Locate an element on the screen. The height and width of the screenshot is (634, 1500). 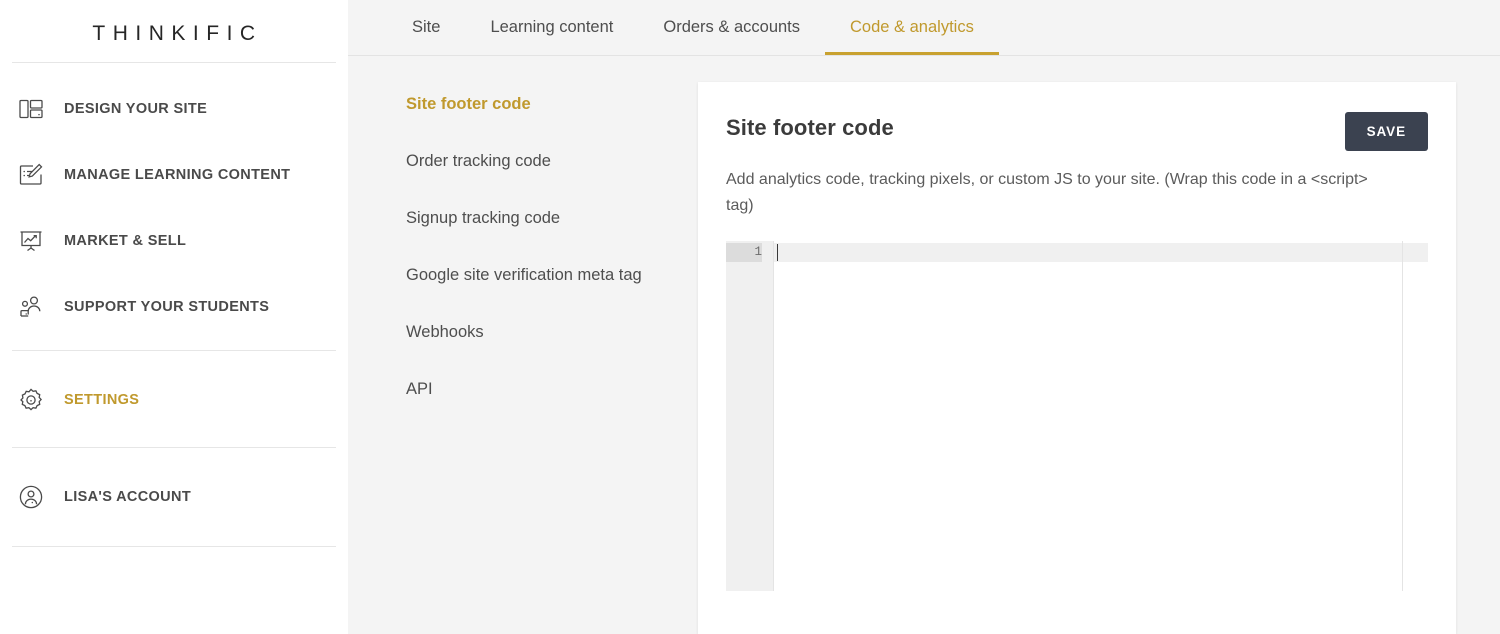
brand-logo: THINKIFIC is located at coordinates (174, 31).